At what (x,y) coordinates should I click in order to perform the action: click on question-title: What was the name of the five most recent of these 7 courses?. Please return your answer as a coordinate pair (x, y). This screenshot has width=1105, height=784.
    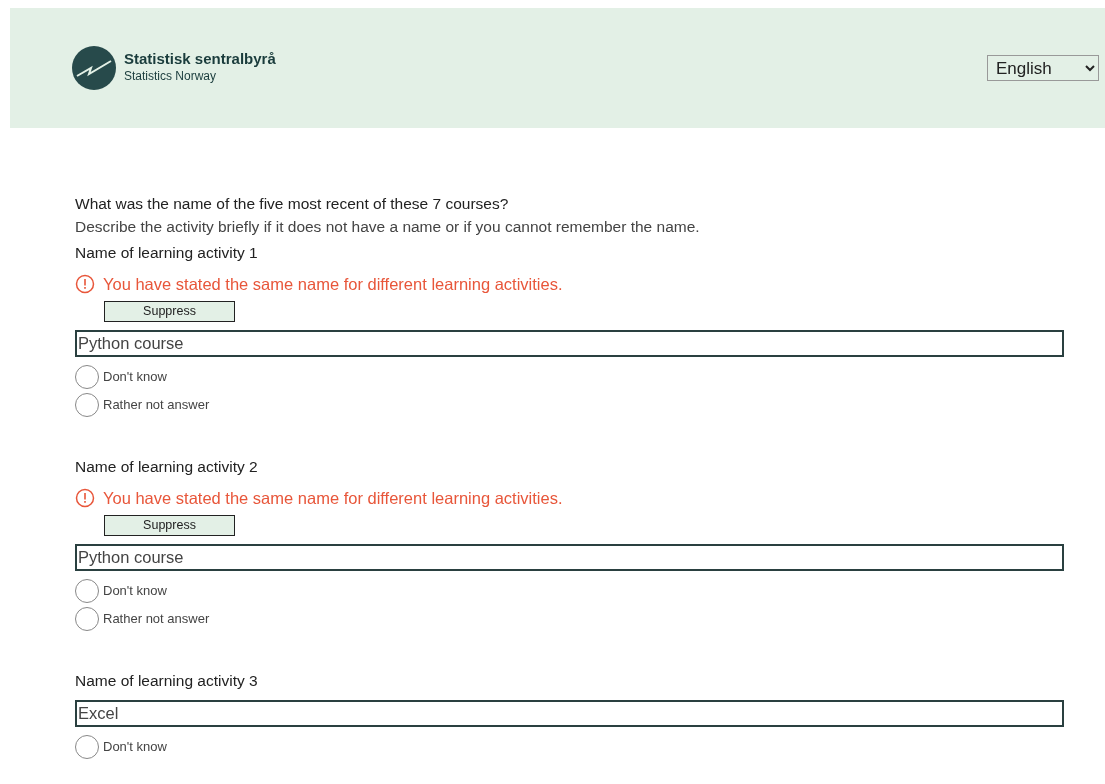
    Looking at the image, I should click on (292, 204).